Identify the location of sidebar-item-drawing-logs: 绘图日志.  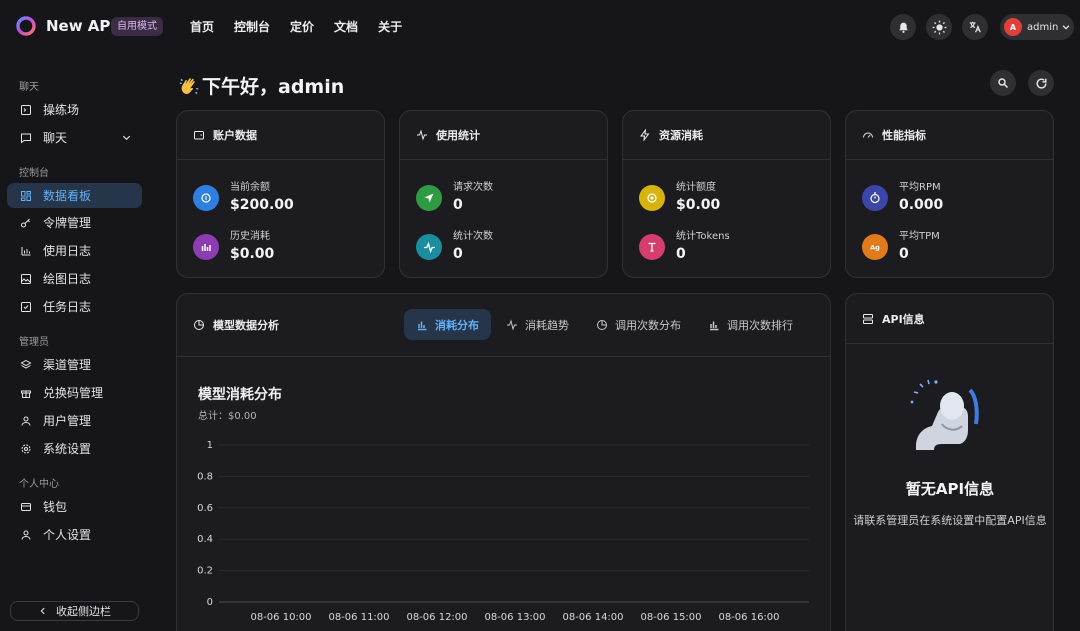
(74, 278).